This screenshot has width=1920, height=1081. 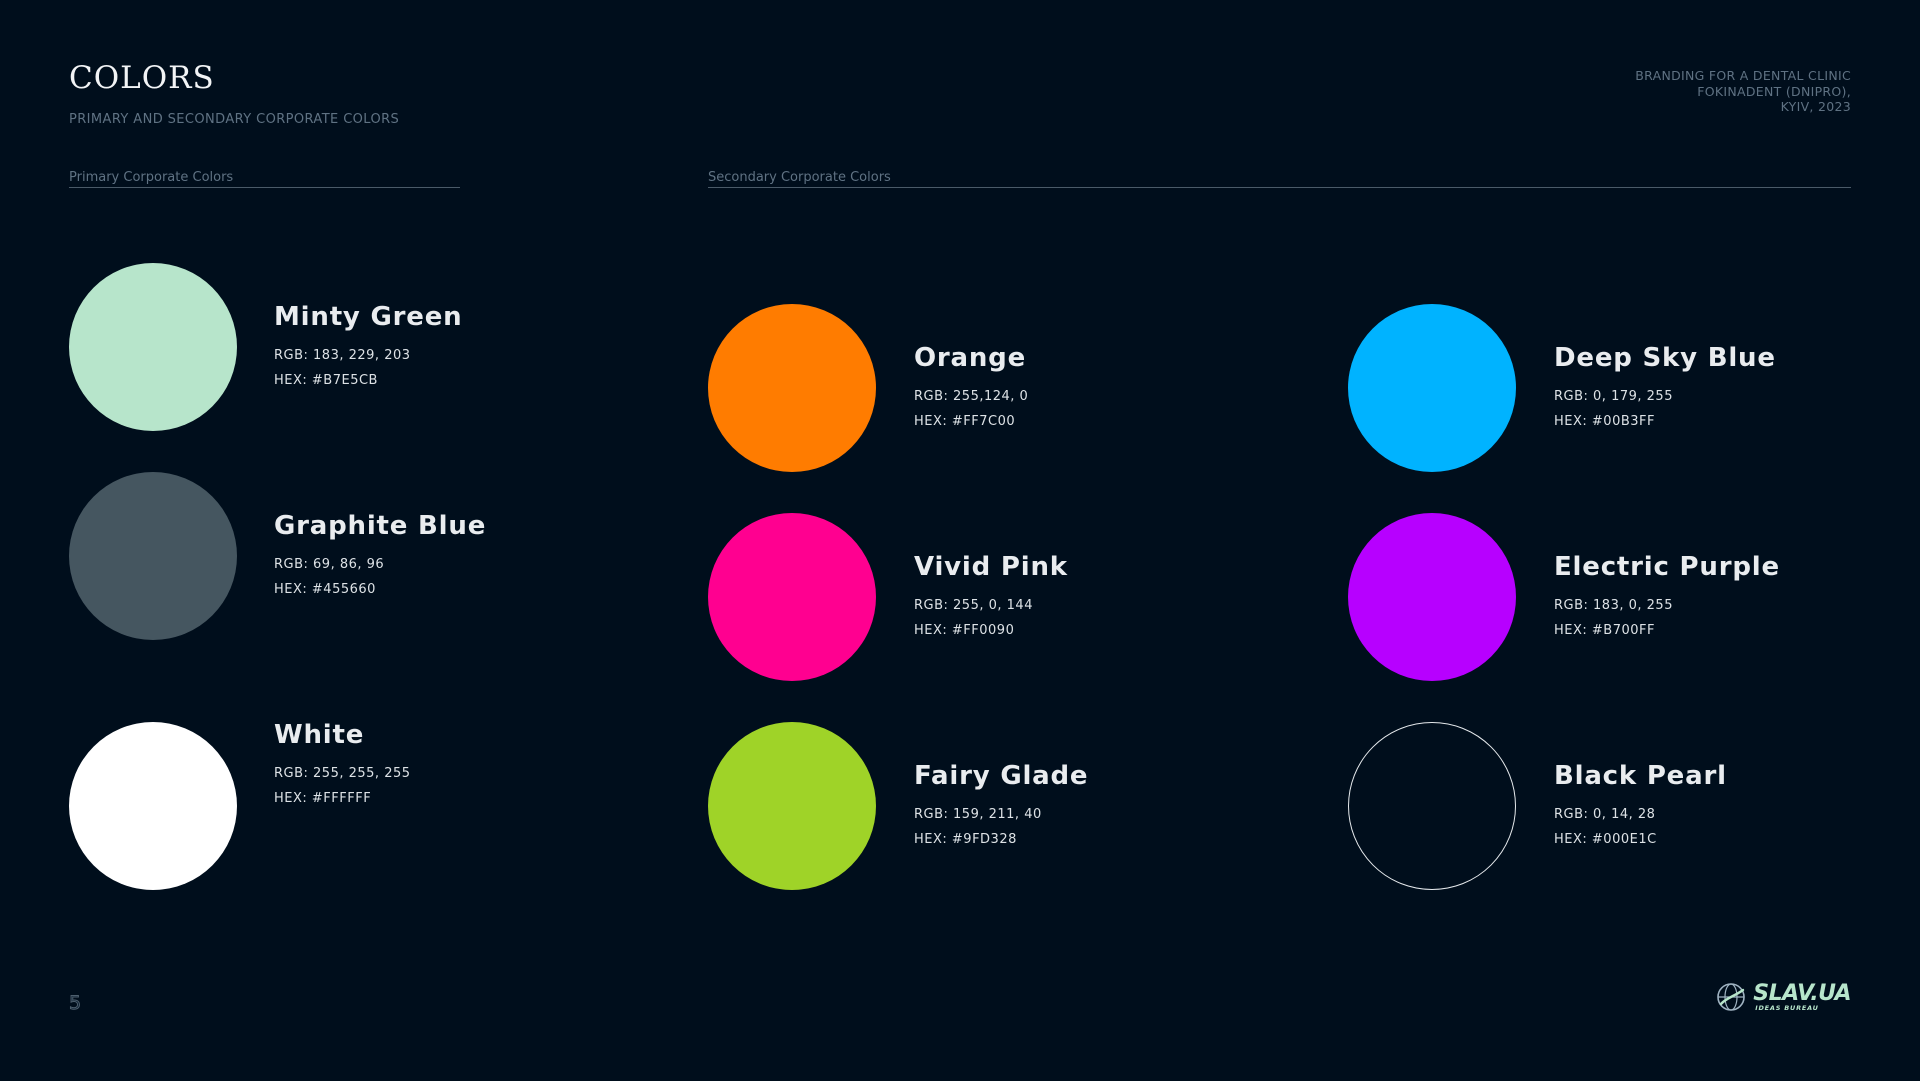 I want to click on color-name: Deep Sky Blue, so click(x=1665, y=358).